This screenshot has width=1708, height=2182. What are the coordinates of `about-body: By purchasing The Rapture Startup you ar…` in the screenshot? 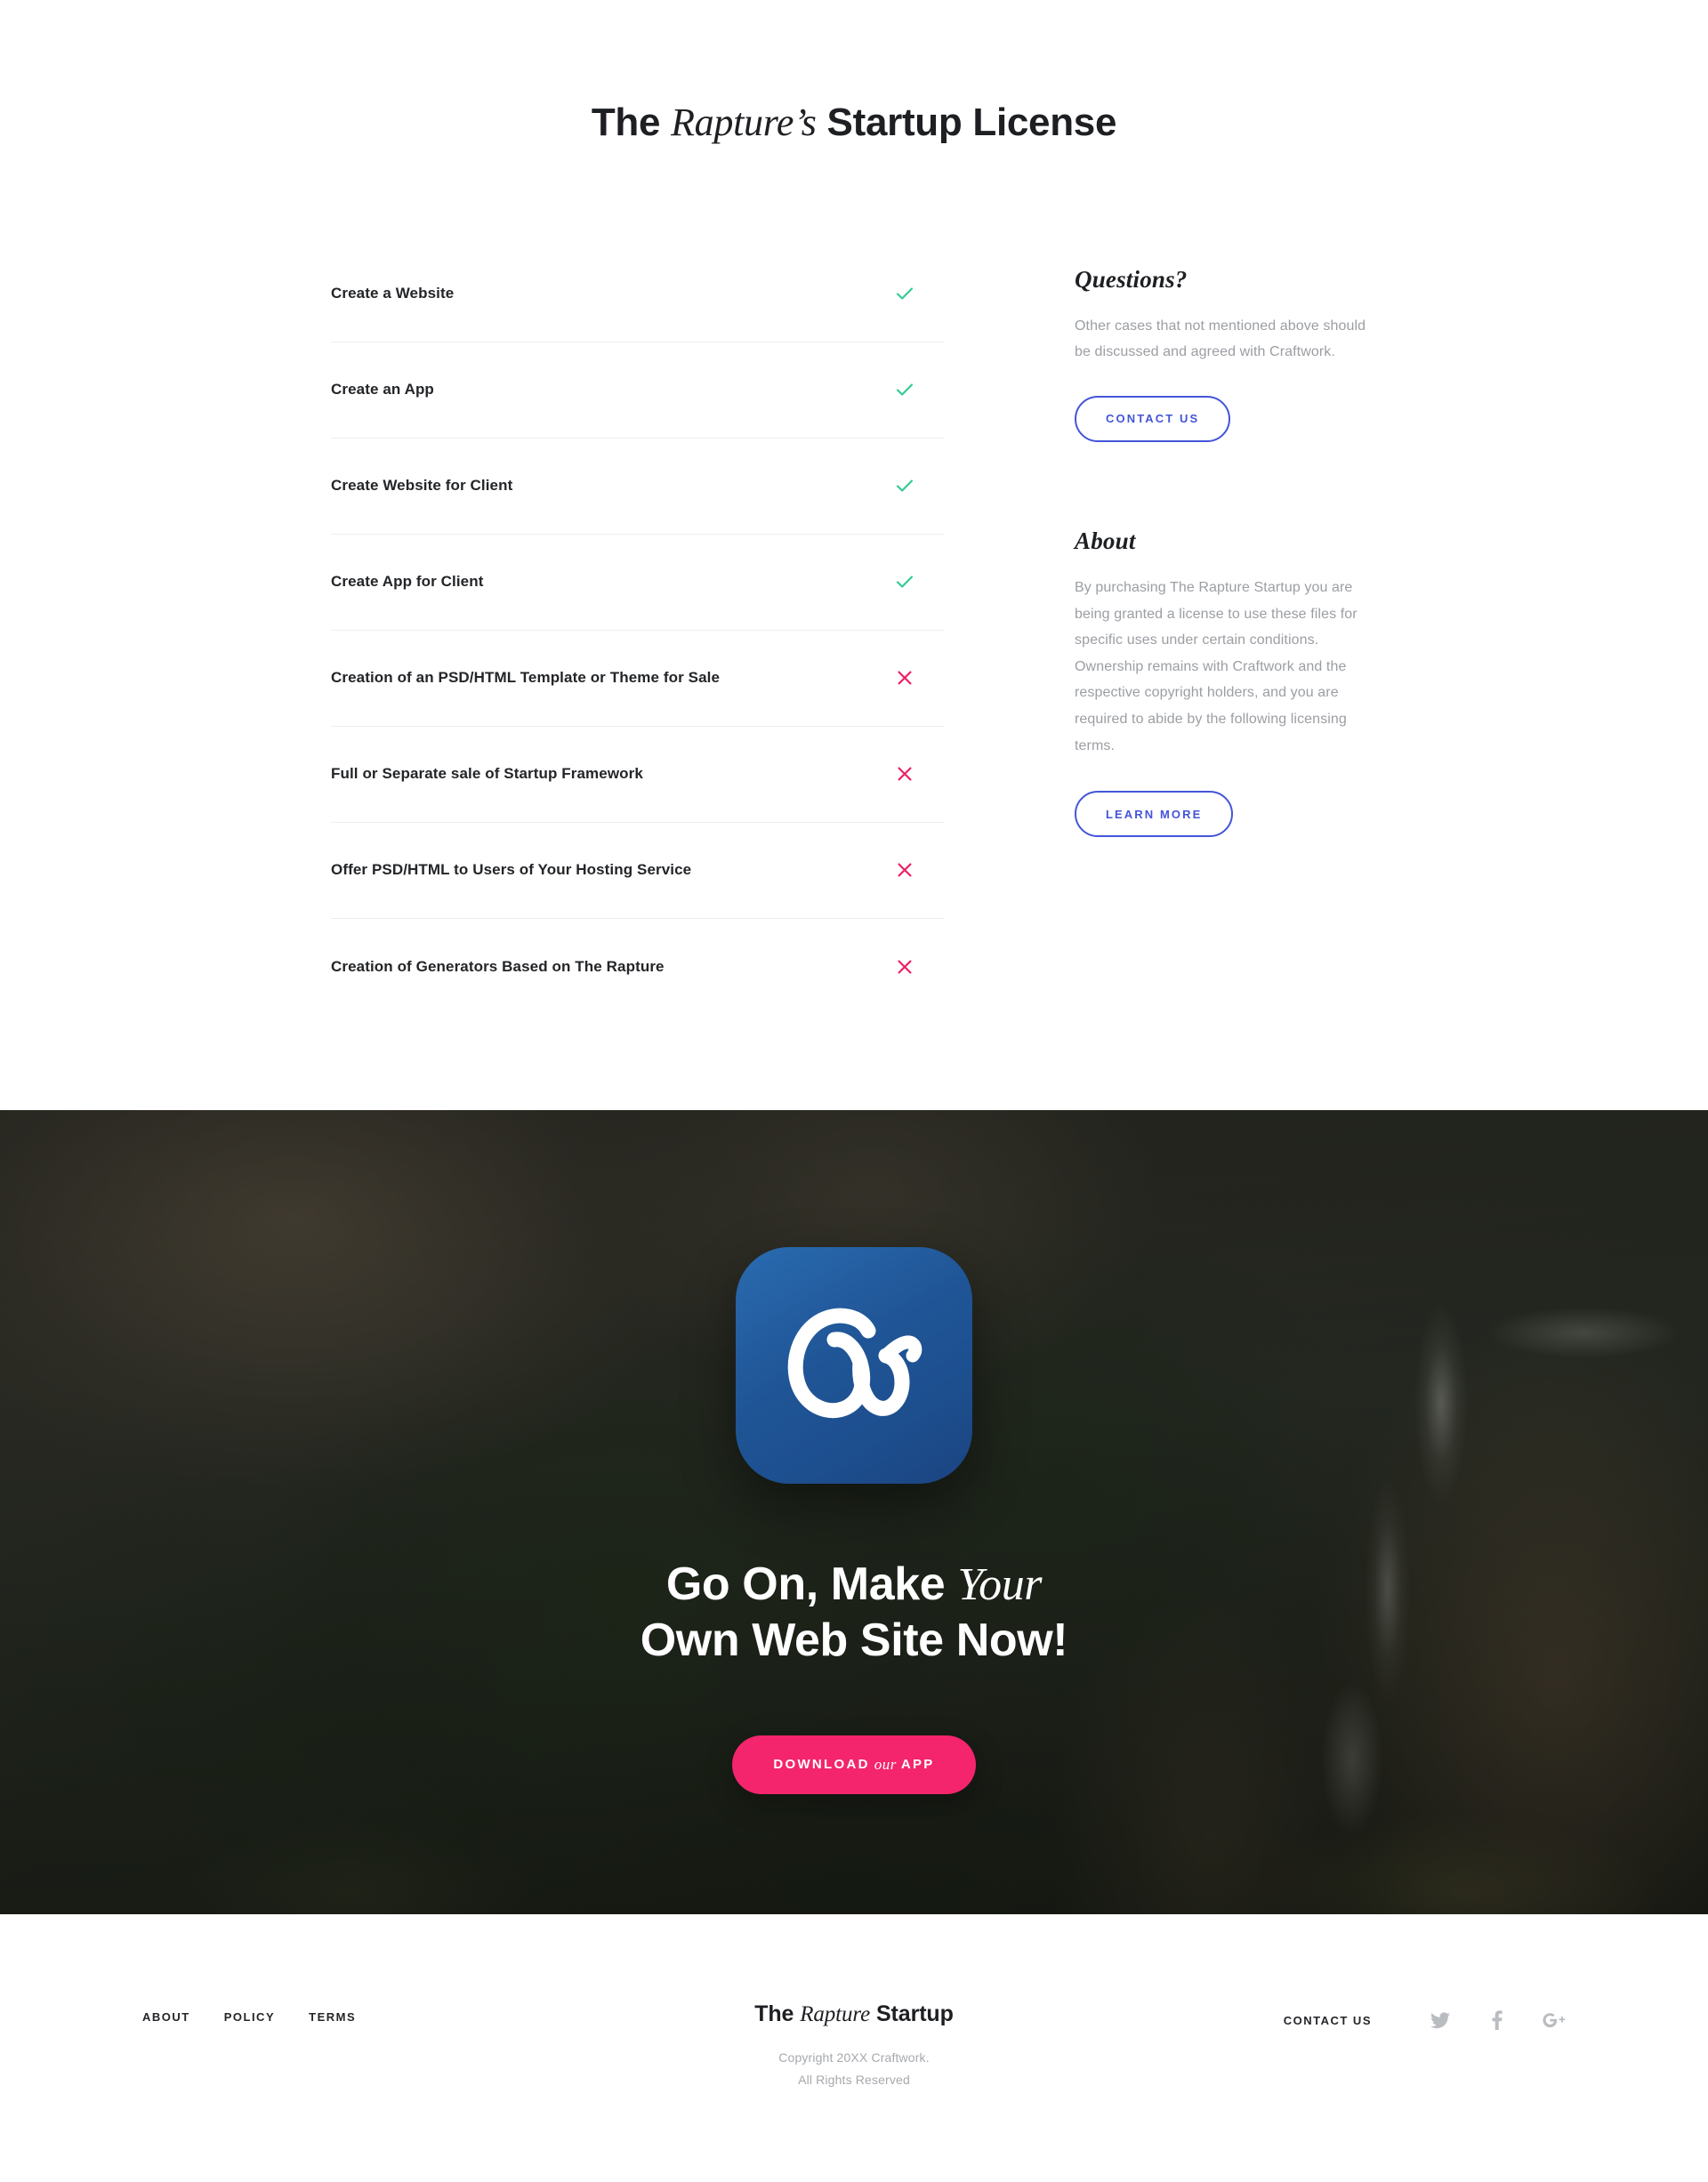 It's located at (1216, 666).